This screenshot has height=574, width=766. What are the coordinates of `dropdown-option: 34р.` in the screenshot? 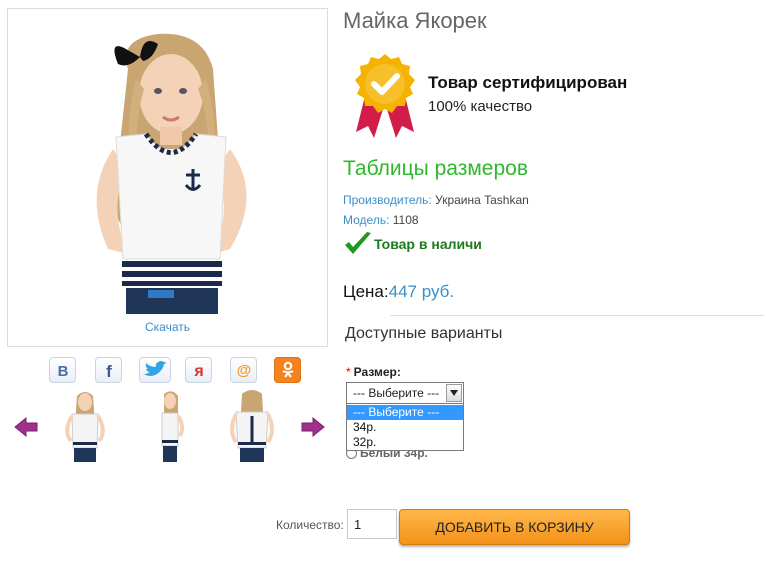 It's located at (405, 427).